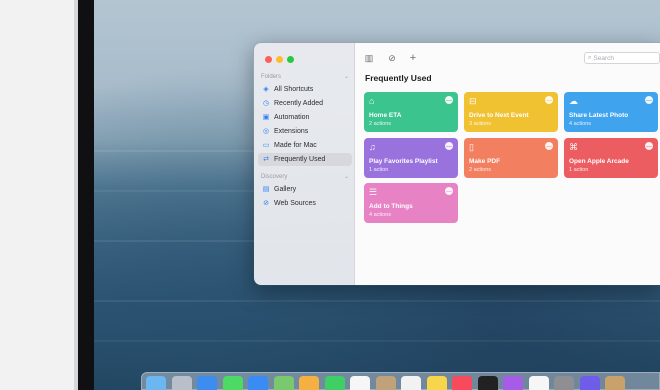 The image size is (660, 390). Describe the element at coordinates (599, 115) in the screenshot. I see `shortcut-name: Share Latest Photo` at that location.